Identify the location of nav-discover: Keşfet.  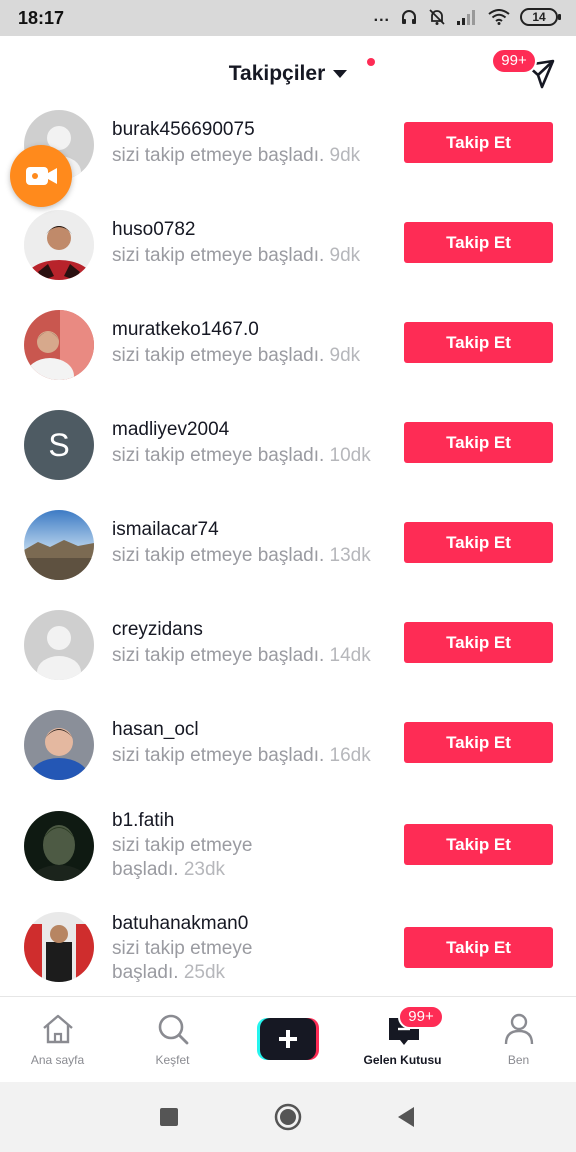
(172, 1040).